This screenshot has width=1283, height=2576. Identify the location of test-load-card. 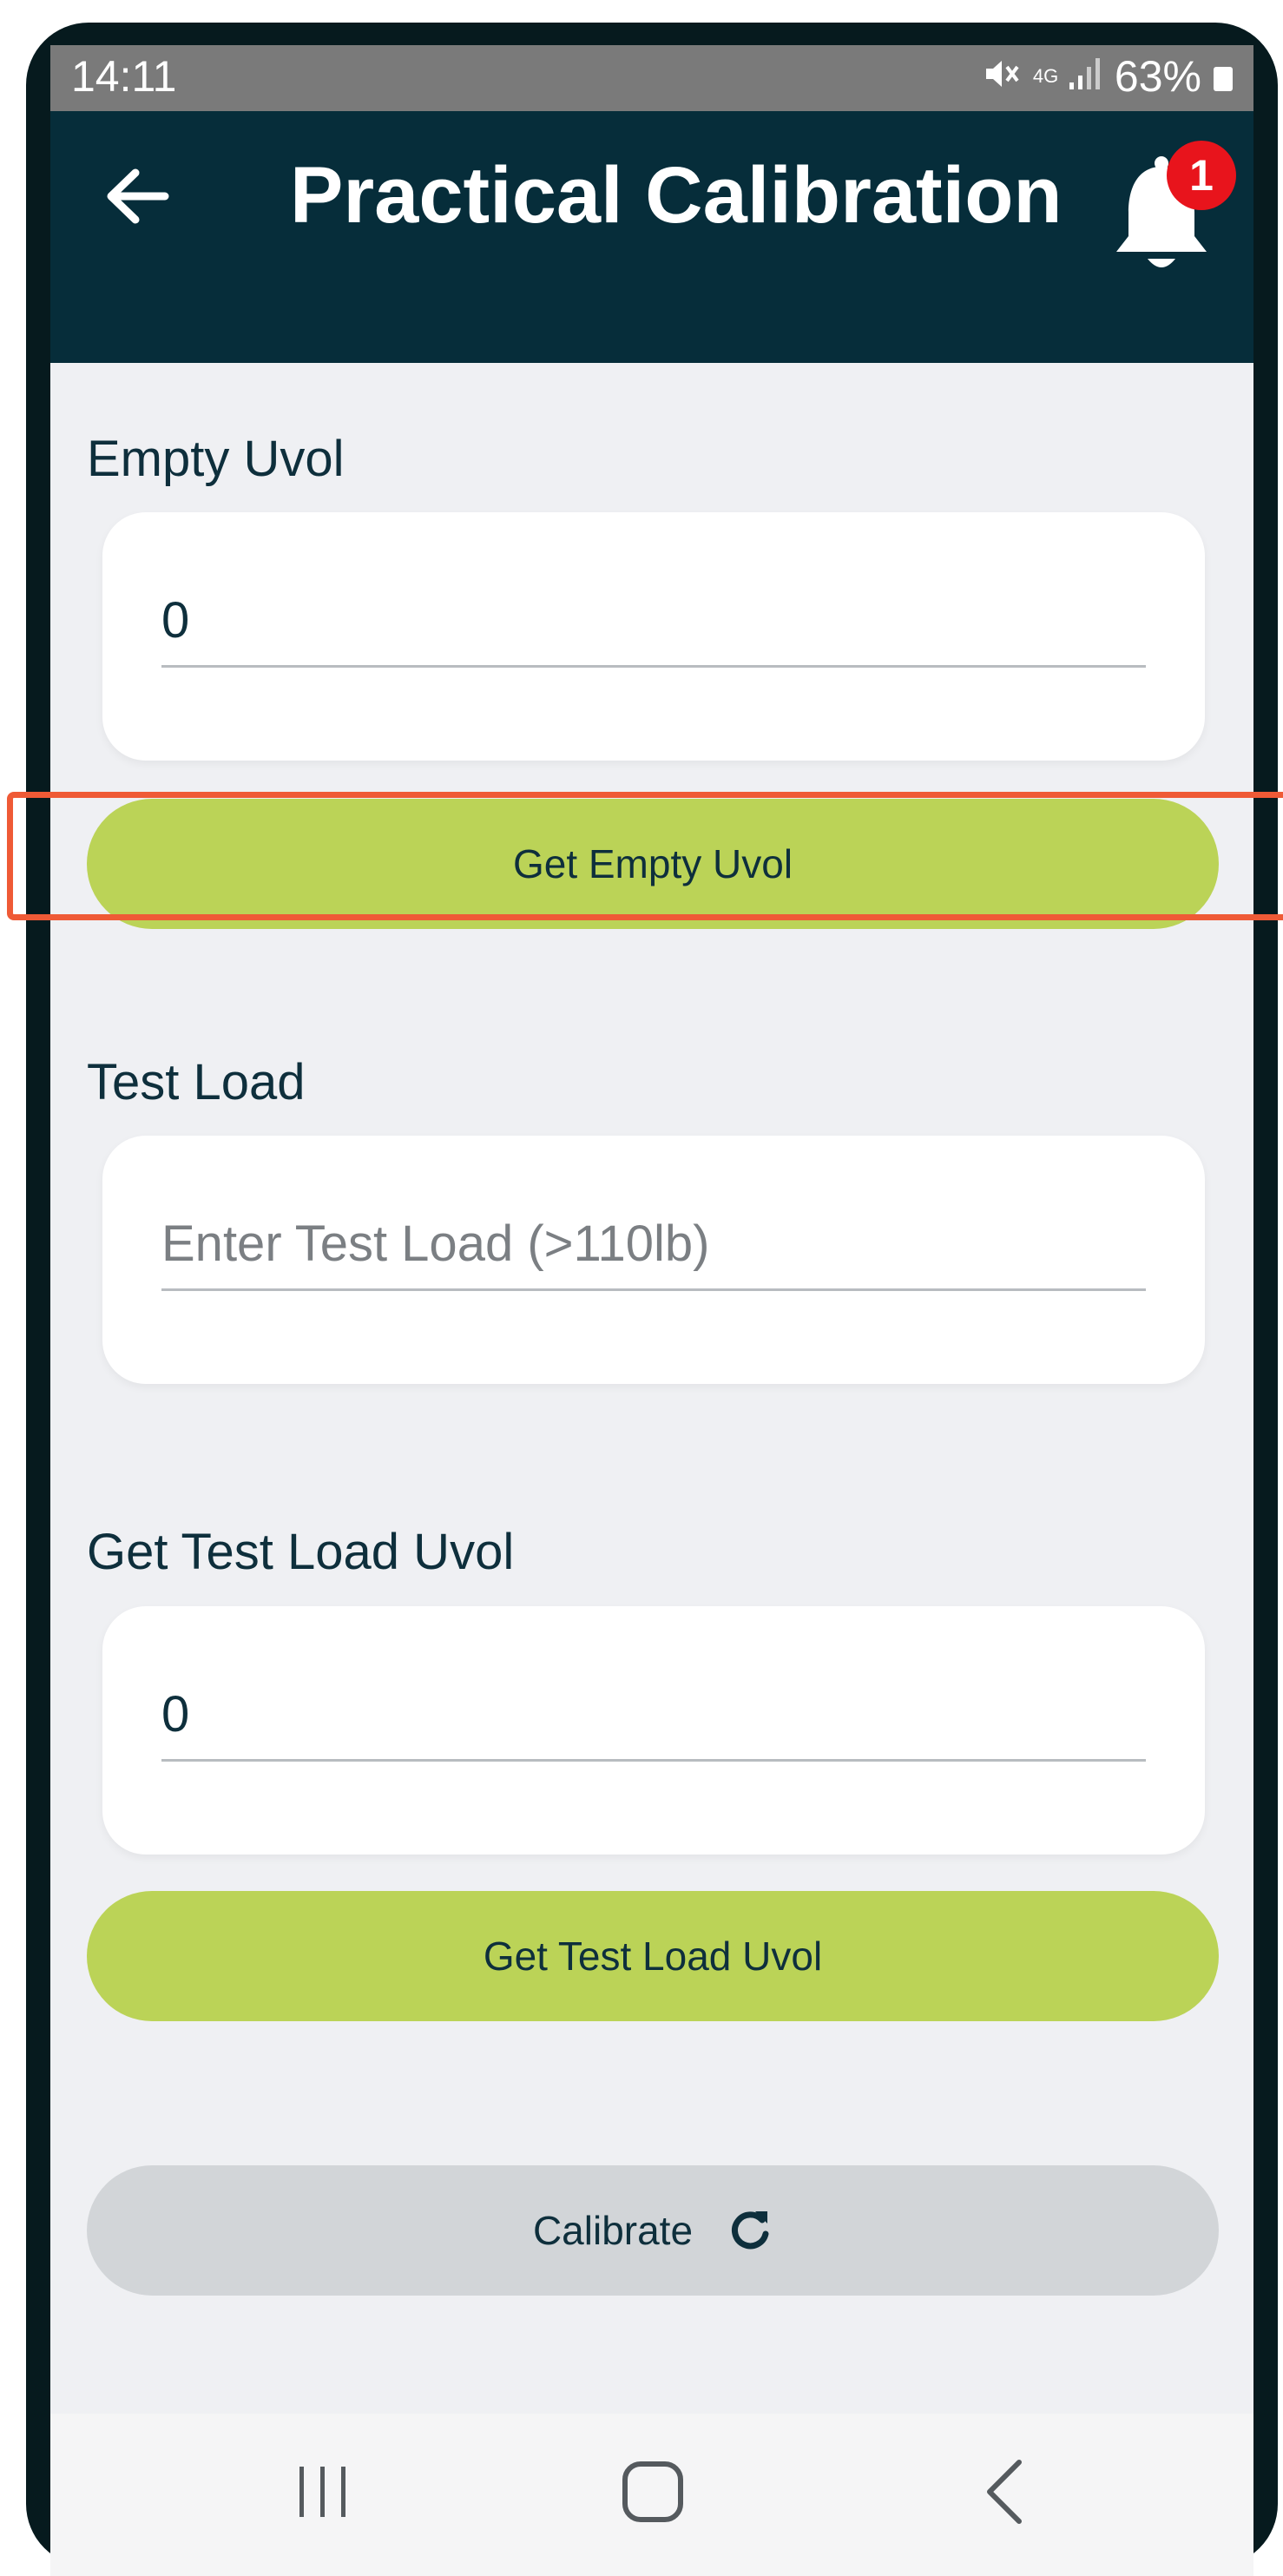
(653, 1260).